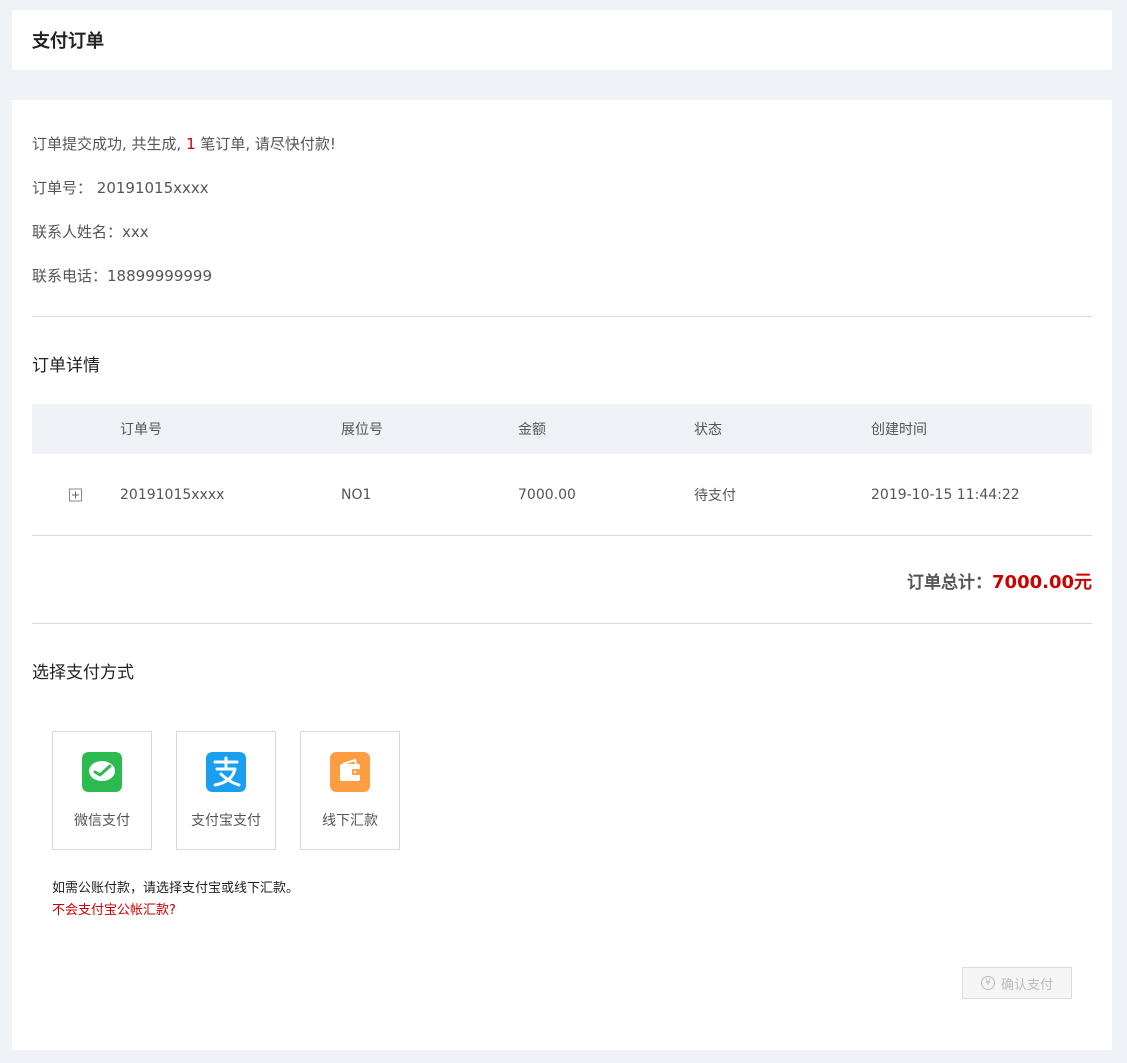 The image size is (1127, 1063). Describe the element at coordinates (226, 772) in the screenshot. I see `alipay-icon` at that location.